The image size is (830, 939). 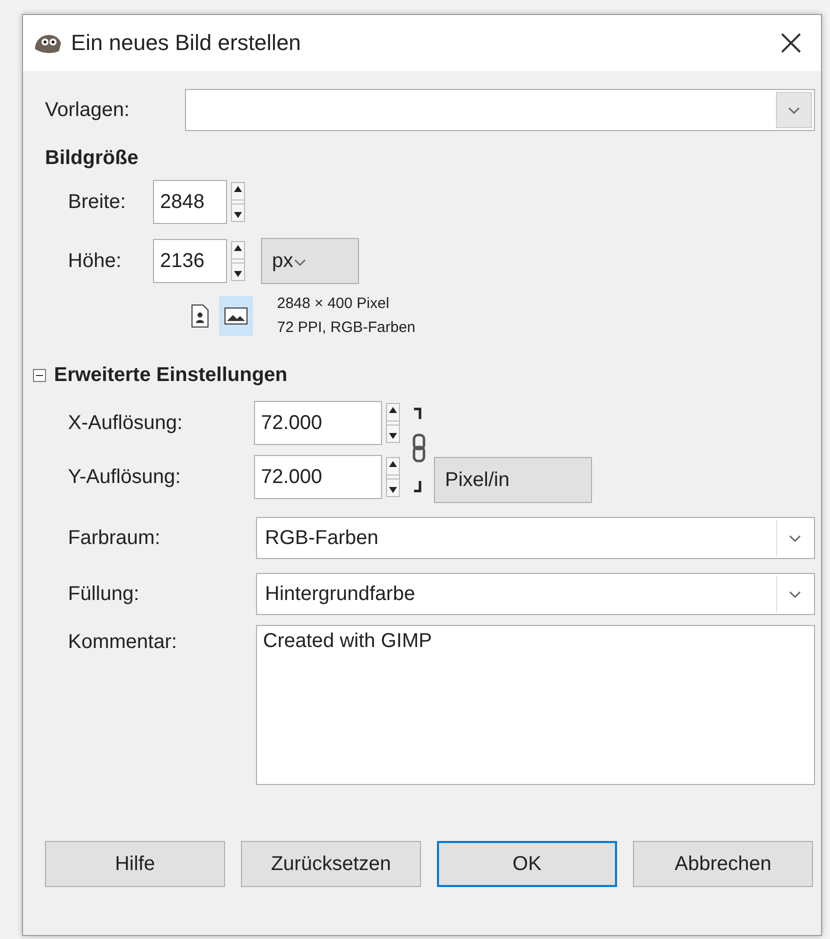 What do you see at coordinates (92, 158) in the screenshot?
I see `section-heading: Bildgröße` at bounding box center [92, 158].